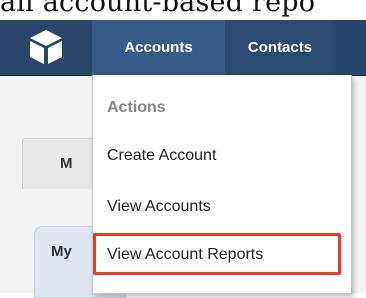 This screenshot has width=366, height=298. What do you see at coordinates (185, 255) in the screenshot?
I see `menu-item-view-account-reports: View Account Reports` at bounding box center [185, 255].